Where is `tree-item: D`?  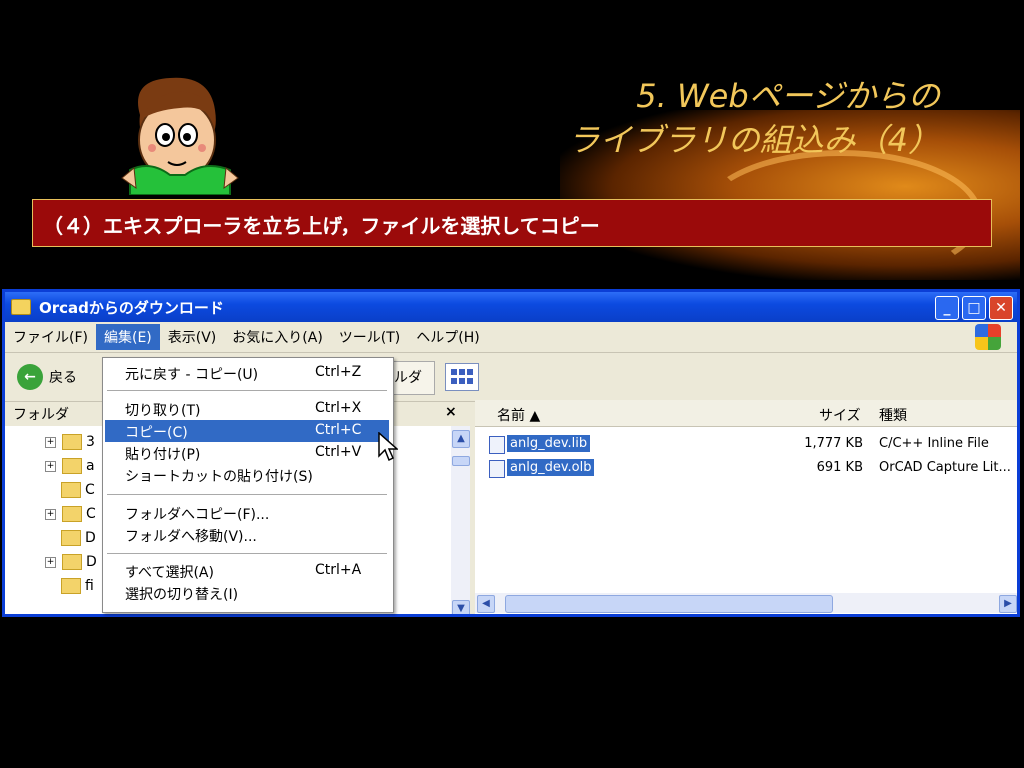 tree-item: D is located at coordinates (78, 538).